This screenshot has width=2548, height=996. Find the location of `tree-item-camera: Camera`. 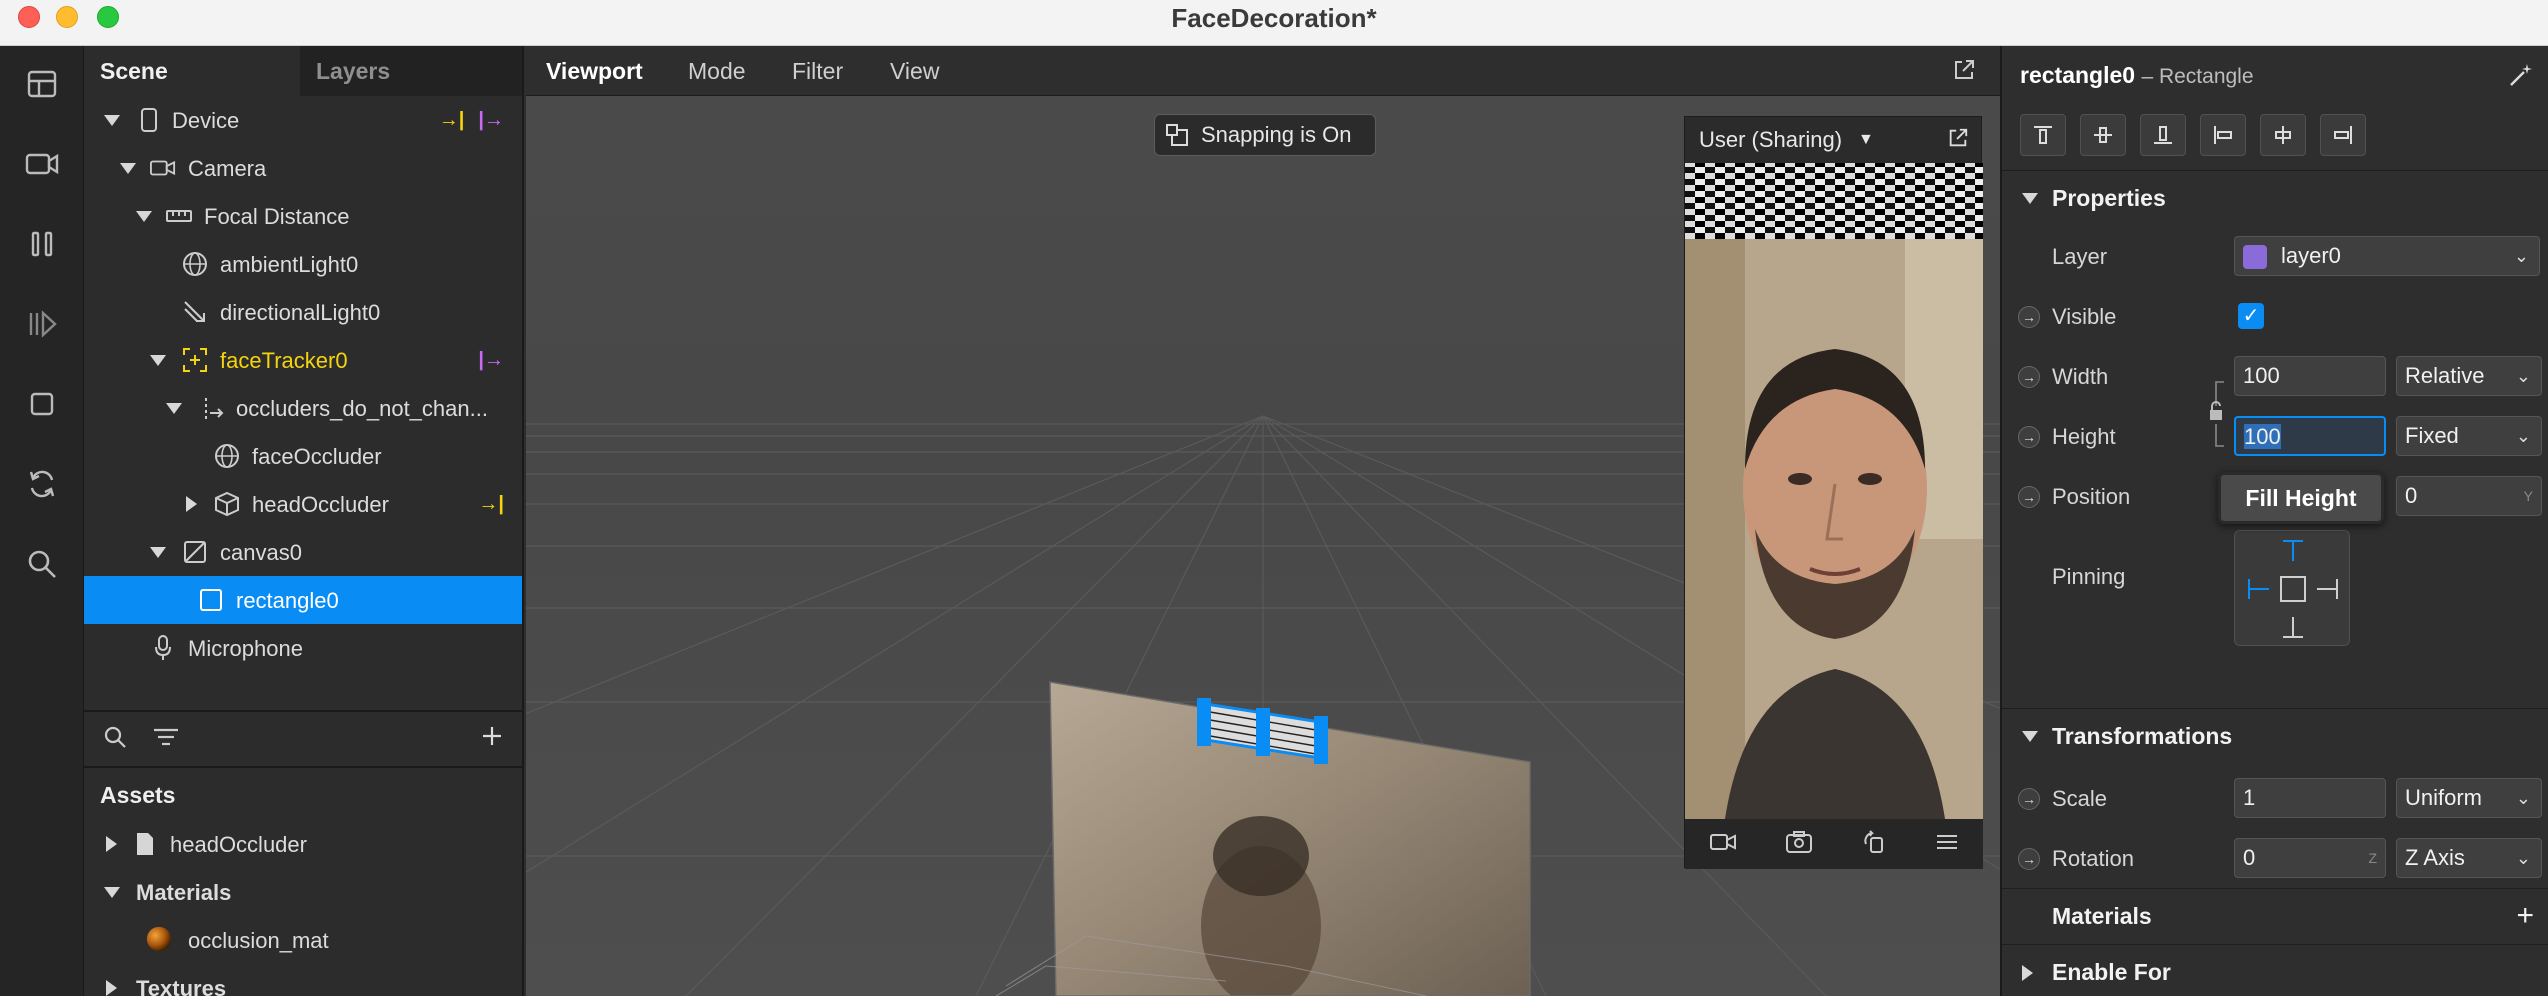

tree-item-camera: Camera is located at coordinates (303, 168).